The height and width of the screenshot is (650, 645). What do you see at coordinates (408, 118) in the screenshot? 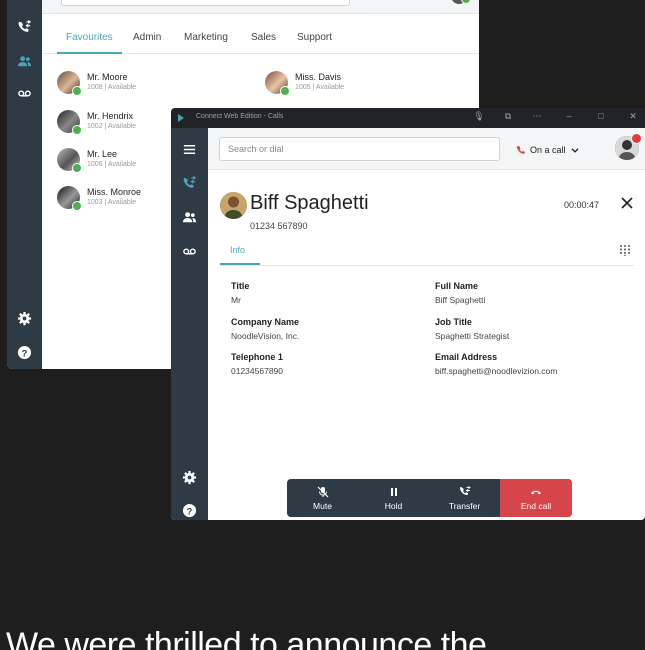
I see `window-titlebar: Connect Web Edition - Calls 🎙 ⧉ ⋯ – □ ✕` at bounding box center [408, 118].